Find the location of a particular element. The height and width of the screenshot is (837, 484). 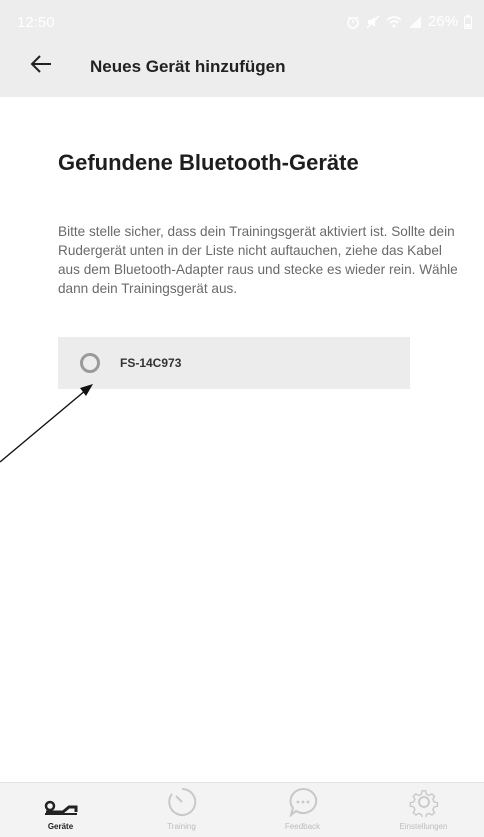

alarm-icon is located at coordinates (353, 22).